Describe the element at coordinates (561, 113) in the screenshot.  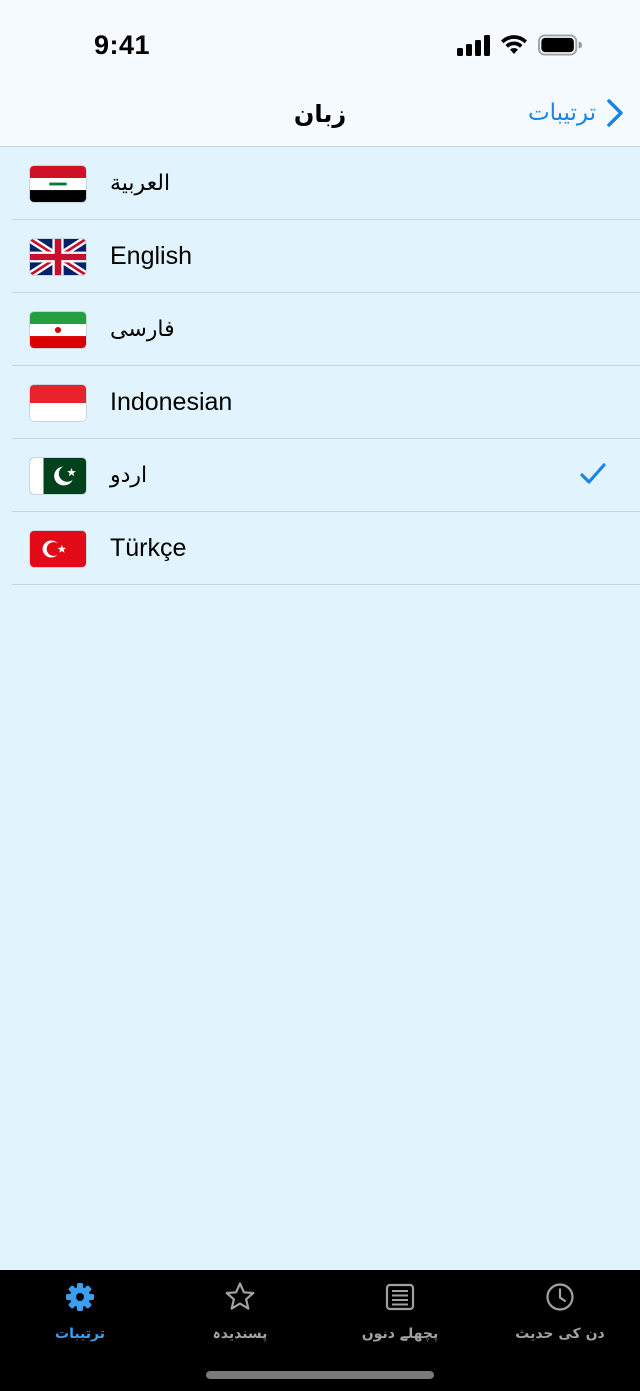
I see `back-button-label: ترتیبات` at that location.